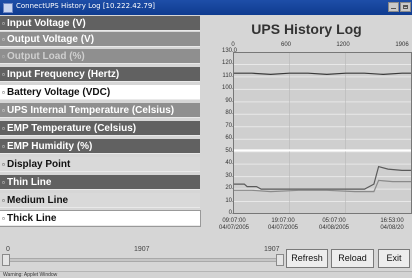 The width and height of the screenshot is (412, 278). Describe the element at coordinates (234, 224) in the screenshot. I see `bottom-axis-tick: 09:07:00 04/07/2005` at that location.